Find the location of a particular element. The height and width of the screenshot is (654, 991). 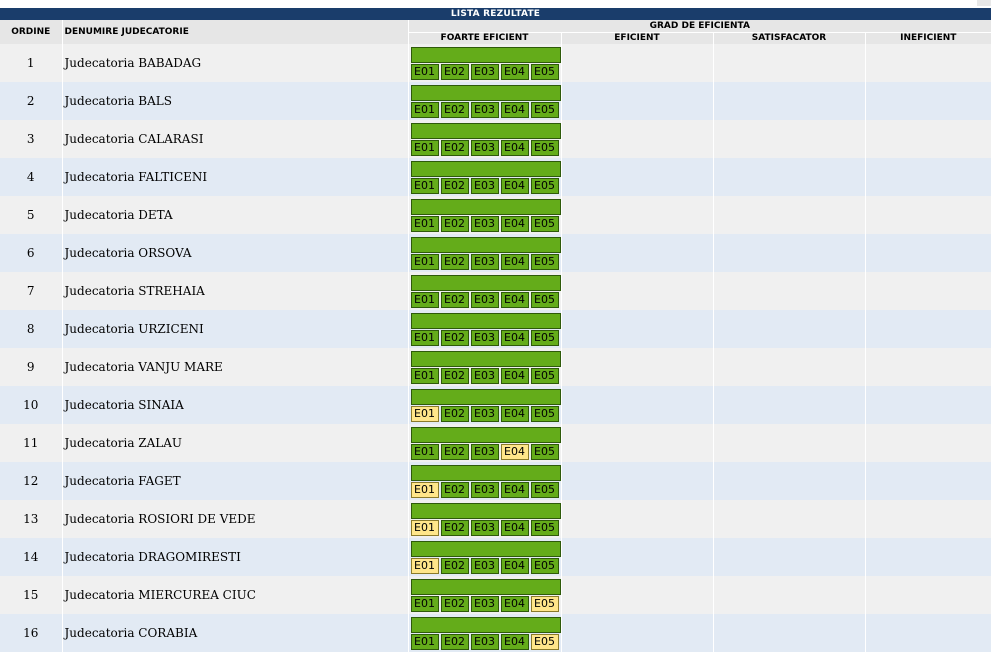

efficiency-bar is located at coordinates (485, 206).